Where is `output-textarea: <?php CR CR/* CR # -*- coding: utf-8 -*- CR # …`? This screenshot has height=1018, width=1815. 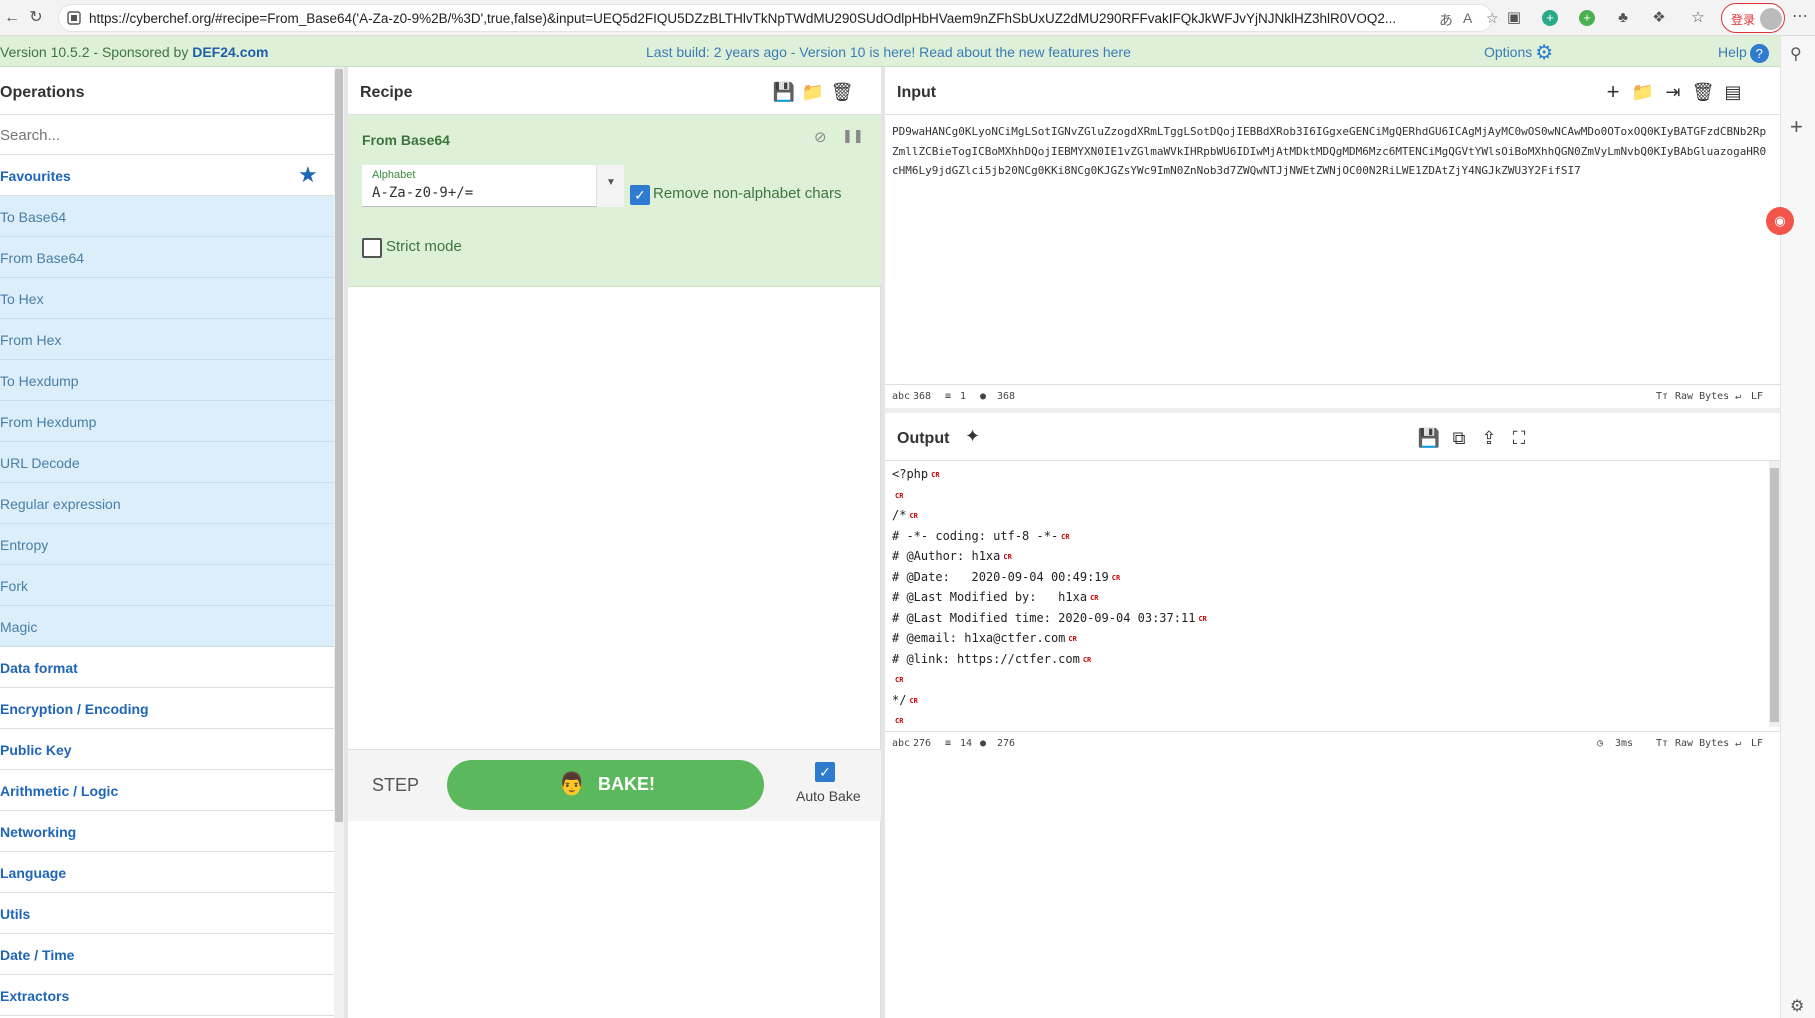
output-textarea: <?php CR CR/* CR # -*- coding: utf-8 -*- CR # … is located at coordinates (1327, 608).